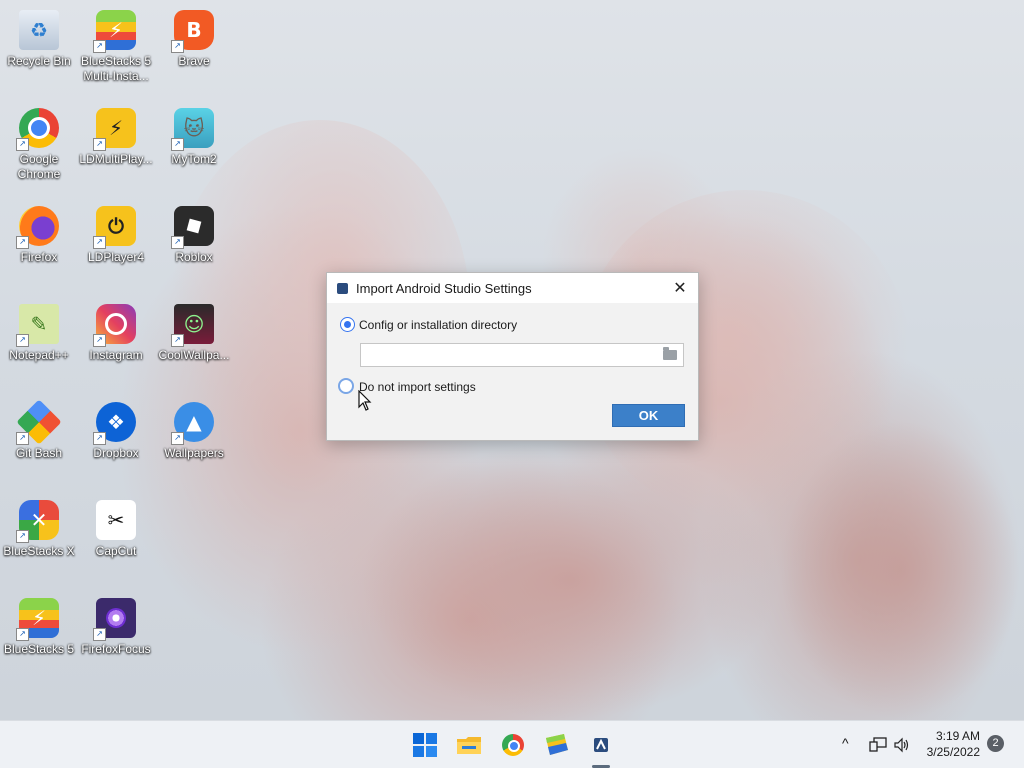 The image size is (1024, 768). What do you see at coordinates (945, 752) in the screenshot?
I see `clock-date: 3/25/2022` at bounding box center [945, 752].